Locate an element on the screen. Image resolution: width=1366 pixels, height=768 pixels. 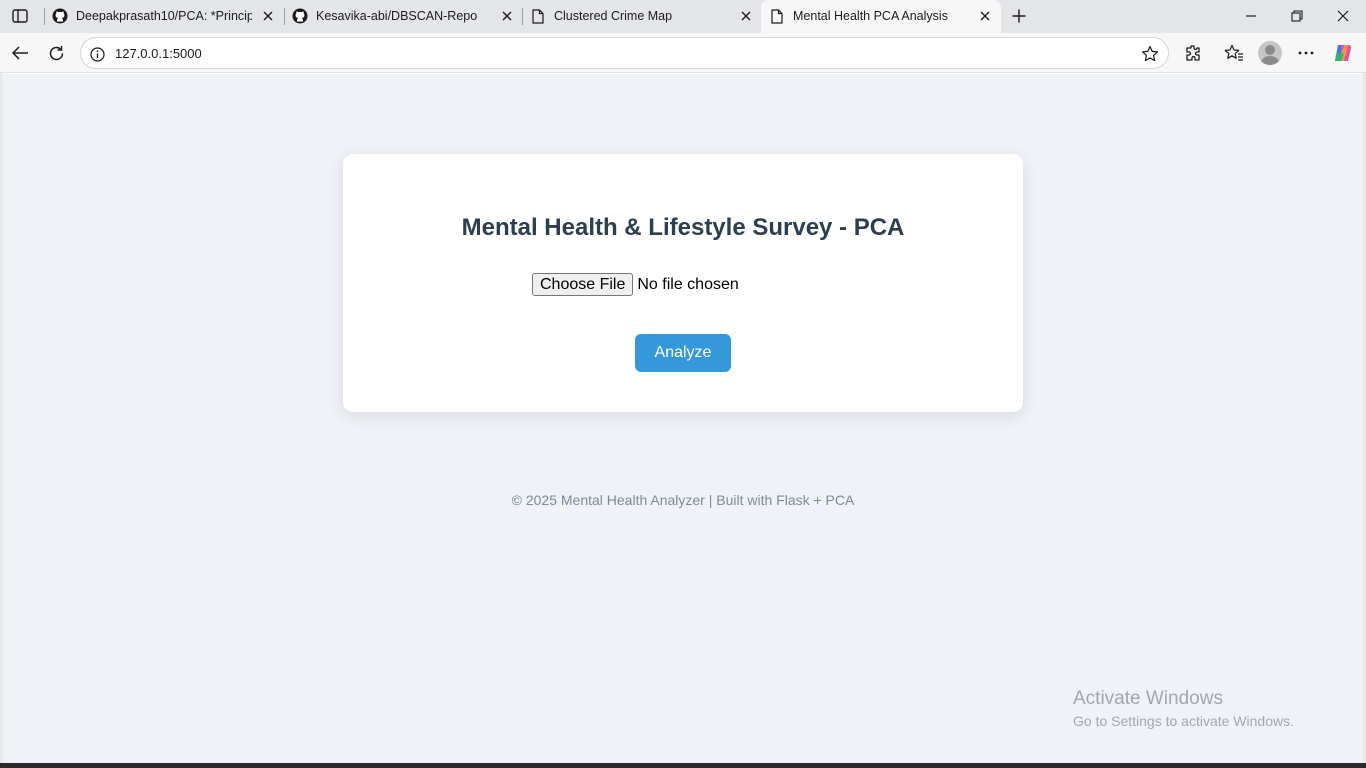
sidebar-toggle-icon is located at coordinates (20, 16).